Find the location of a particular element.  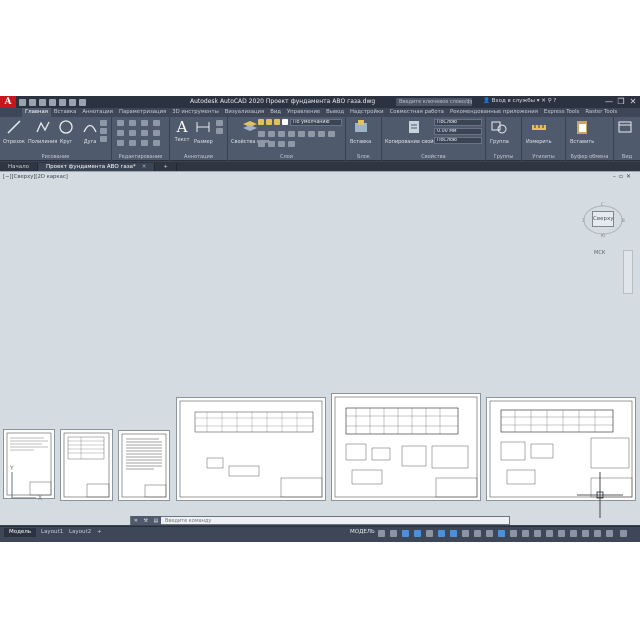

mirror-icon is located at coordinates (132, 133).